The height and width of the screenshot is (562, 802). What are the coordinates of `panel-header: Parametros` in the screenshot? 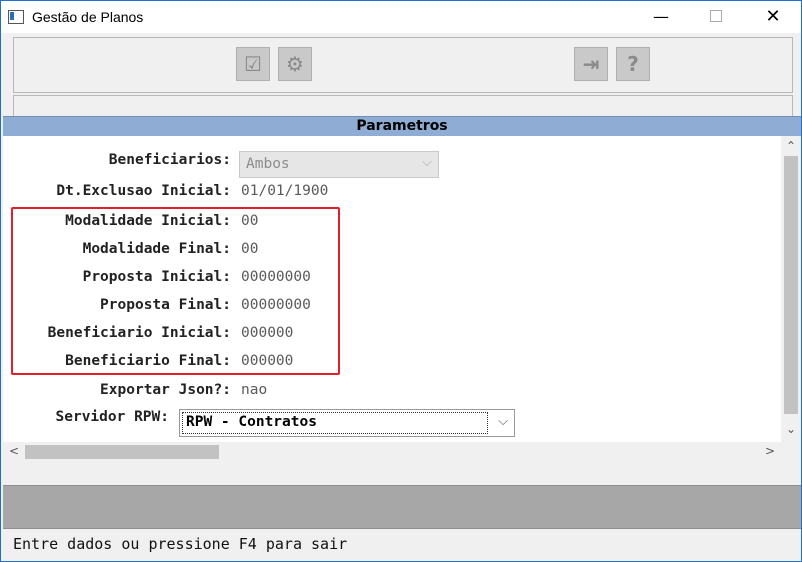 It's located at (402, 126).